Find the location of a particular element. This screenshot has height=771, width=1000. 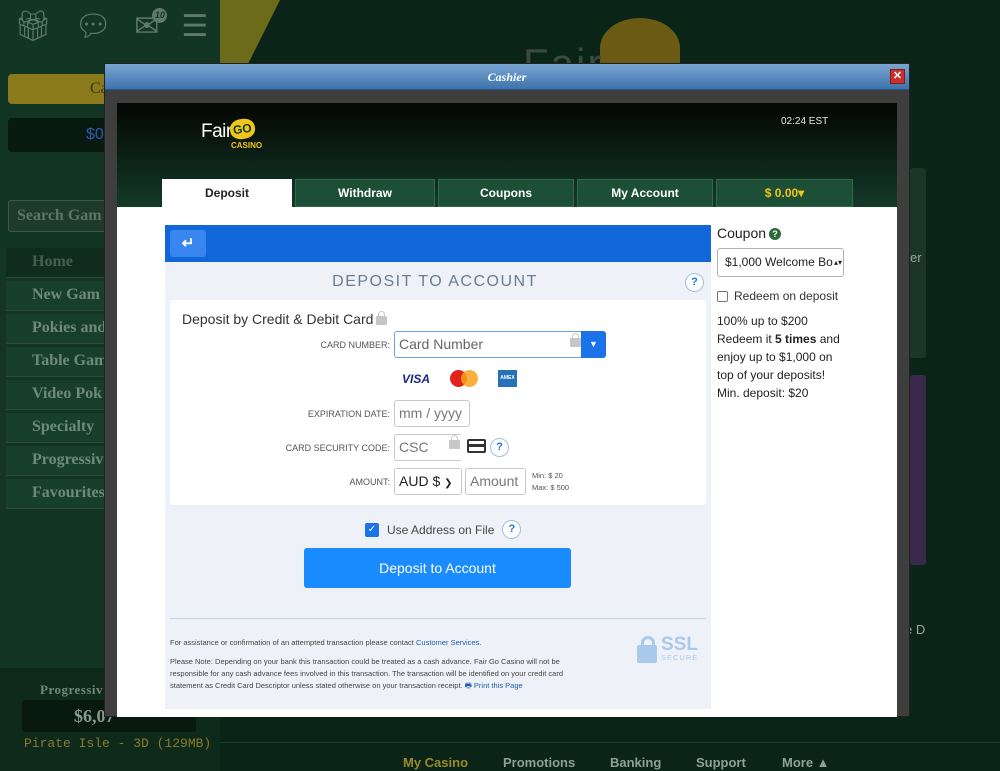

window-titlebar: Cashier ✕ is located at coordinates (507, 77).